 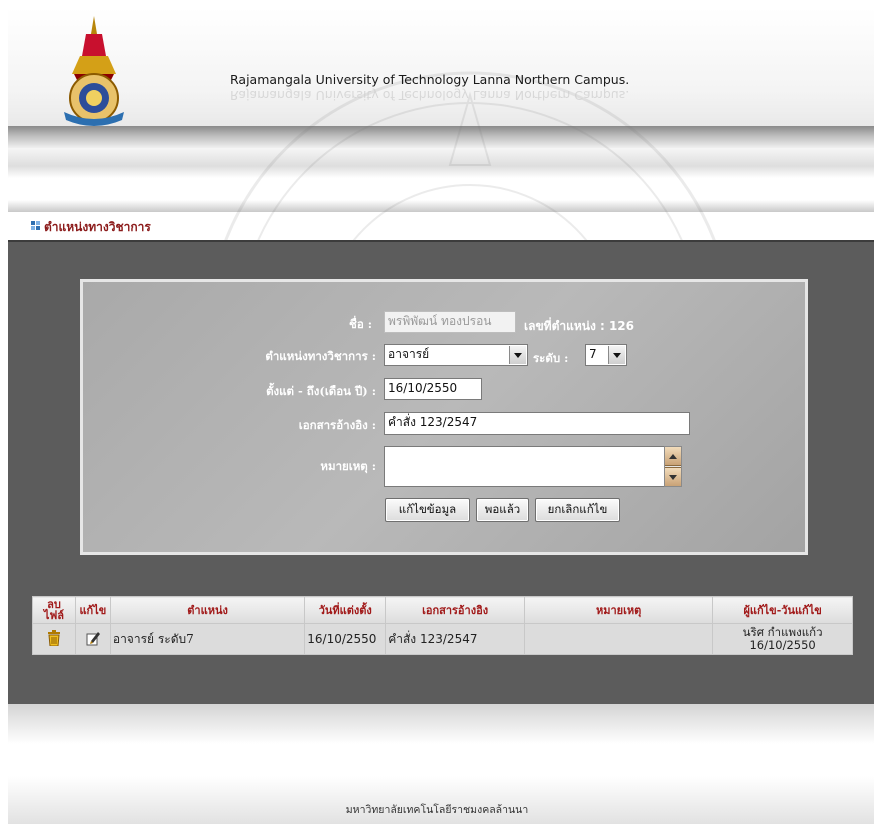 I want to click on section-bullet-icon, so click(x=35, y=225).